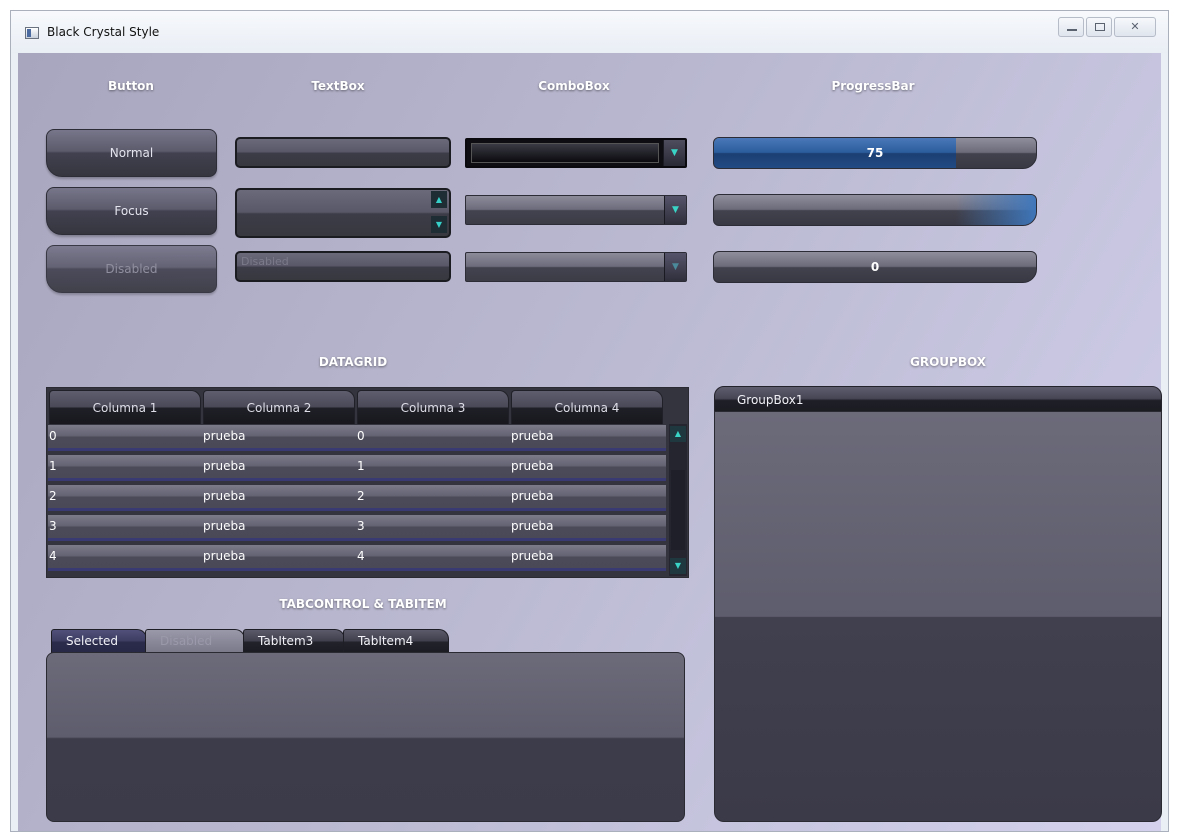 The width and height of the screenshot is (1179, 836). I want to click on column-header: Columna 1, so click(125, 407).